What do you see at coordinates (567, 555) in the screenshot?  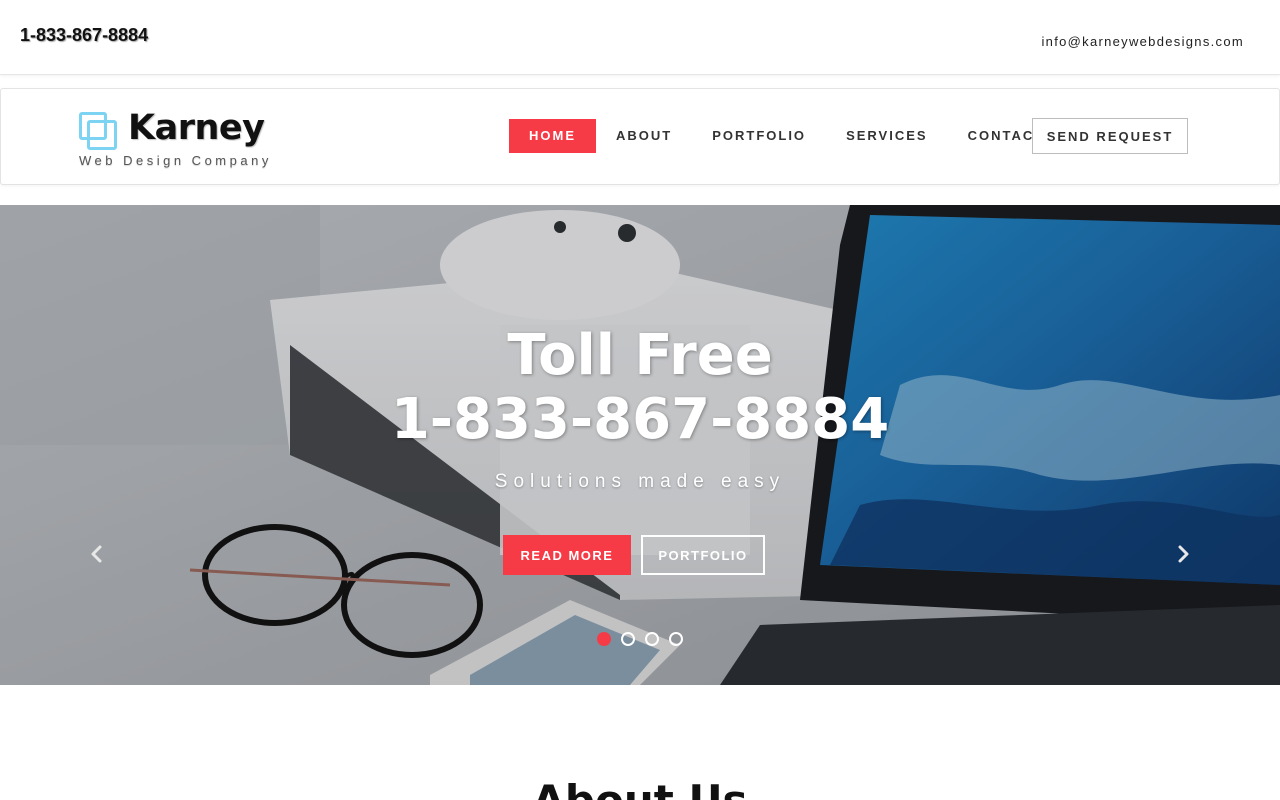 I see `read-more-button: READ MORE` at bounding box center [567, 555].